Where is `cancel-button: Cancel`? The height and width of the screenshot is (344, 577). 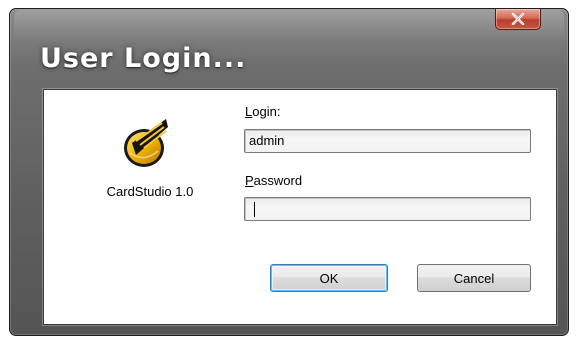 cancel-button: Cancel is located at coordinates (474, 278).